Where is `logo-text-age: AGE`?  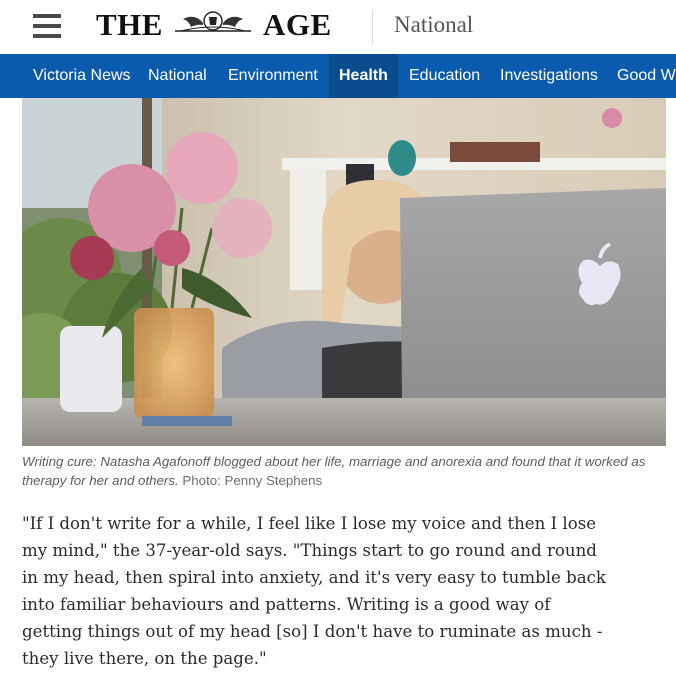 logo-text-age: AGE is located at coordinates (297, 24).